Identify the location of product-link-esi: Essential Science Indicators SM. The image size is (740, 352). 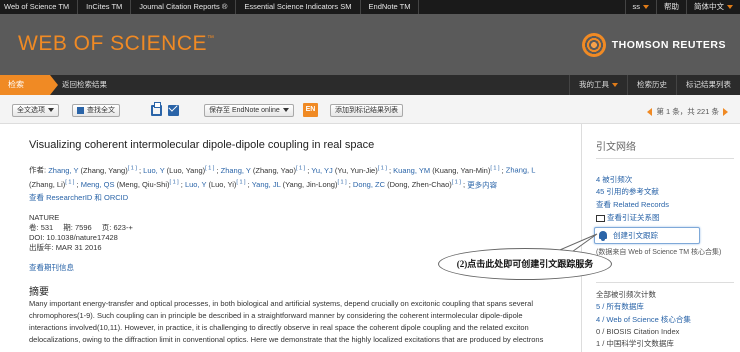
(298, 7).